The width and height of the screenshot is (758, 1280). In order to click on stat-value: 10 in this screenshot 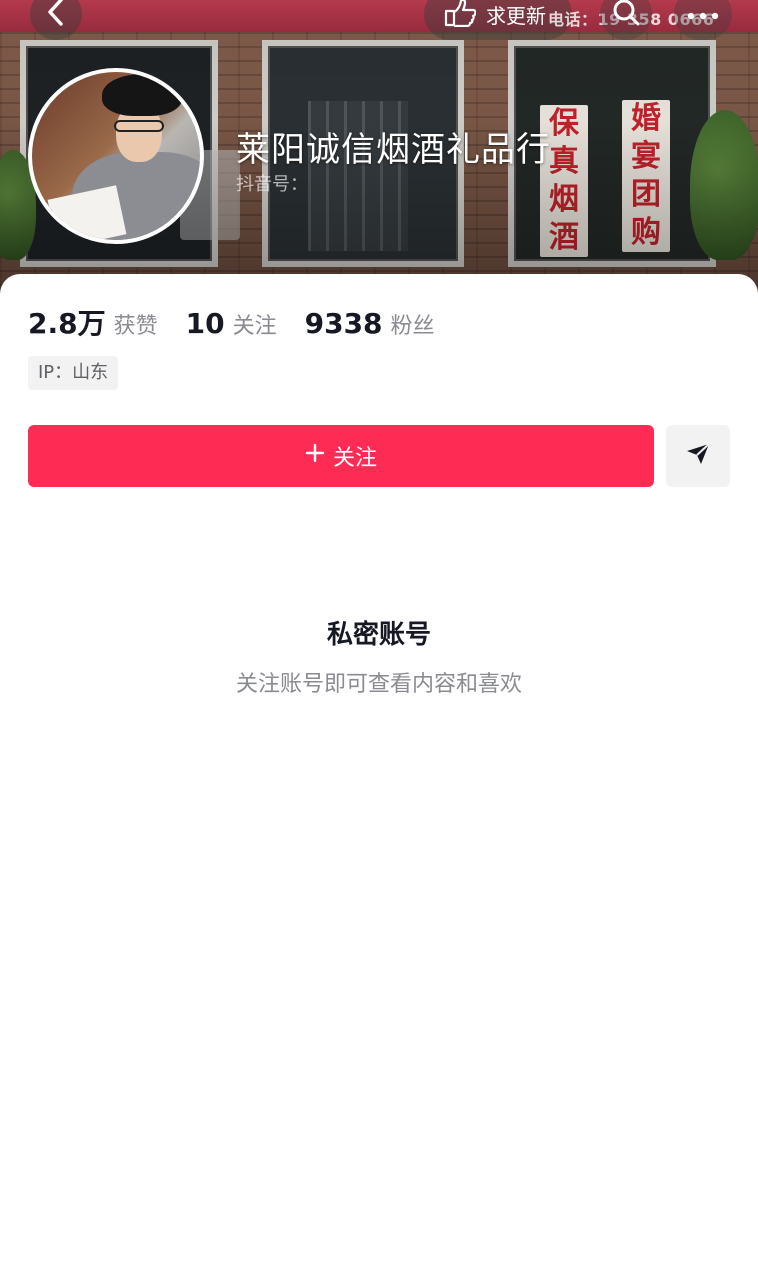, I will do `click(205, 323)`.